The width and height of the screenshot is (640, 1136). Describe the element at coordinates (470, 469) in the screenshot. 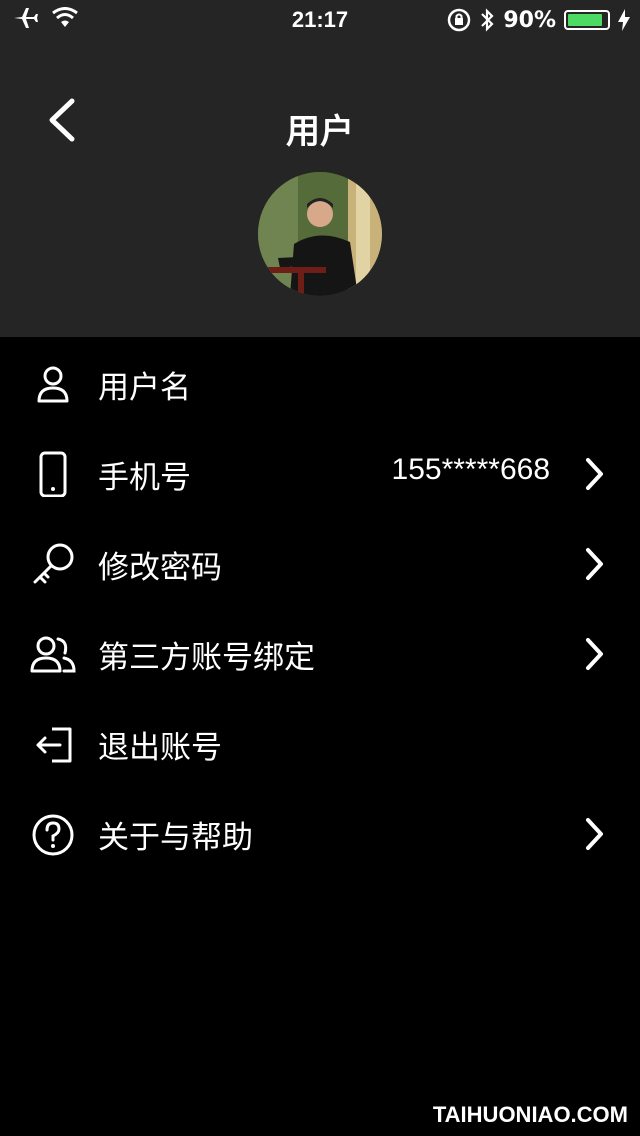

I see `phone-number-value: 155*****668` at that location.